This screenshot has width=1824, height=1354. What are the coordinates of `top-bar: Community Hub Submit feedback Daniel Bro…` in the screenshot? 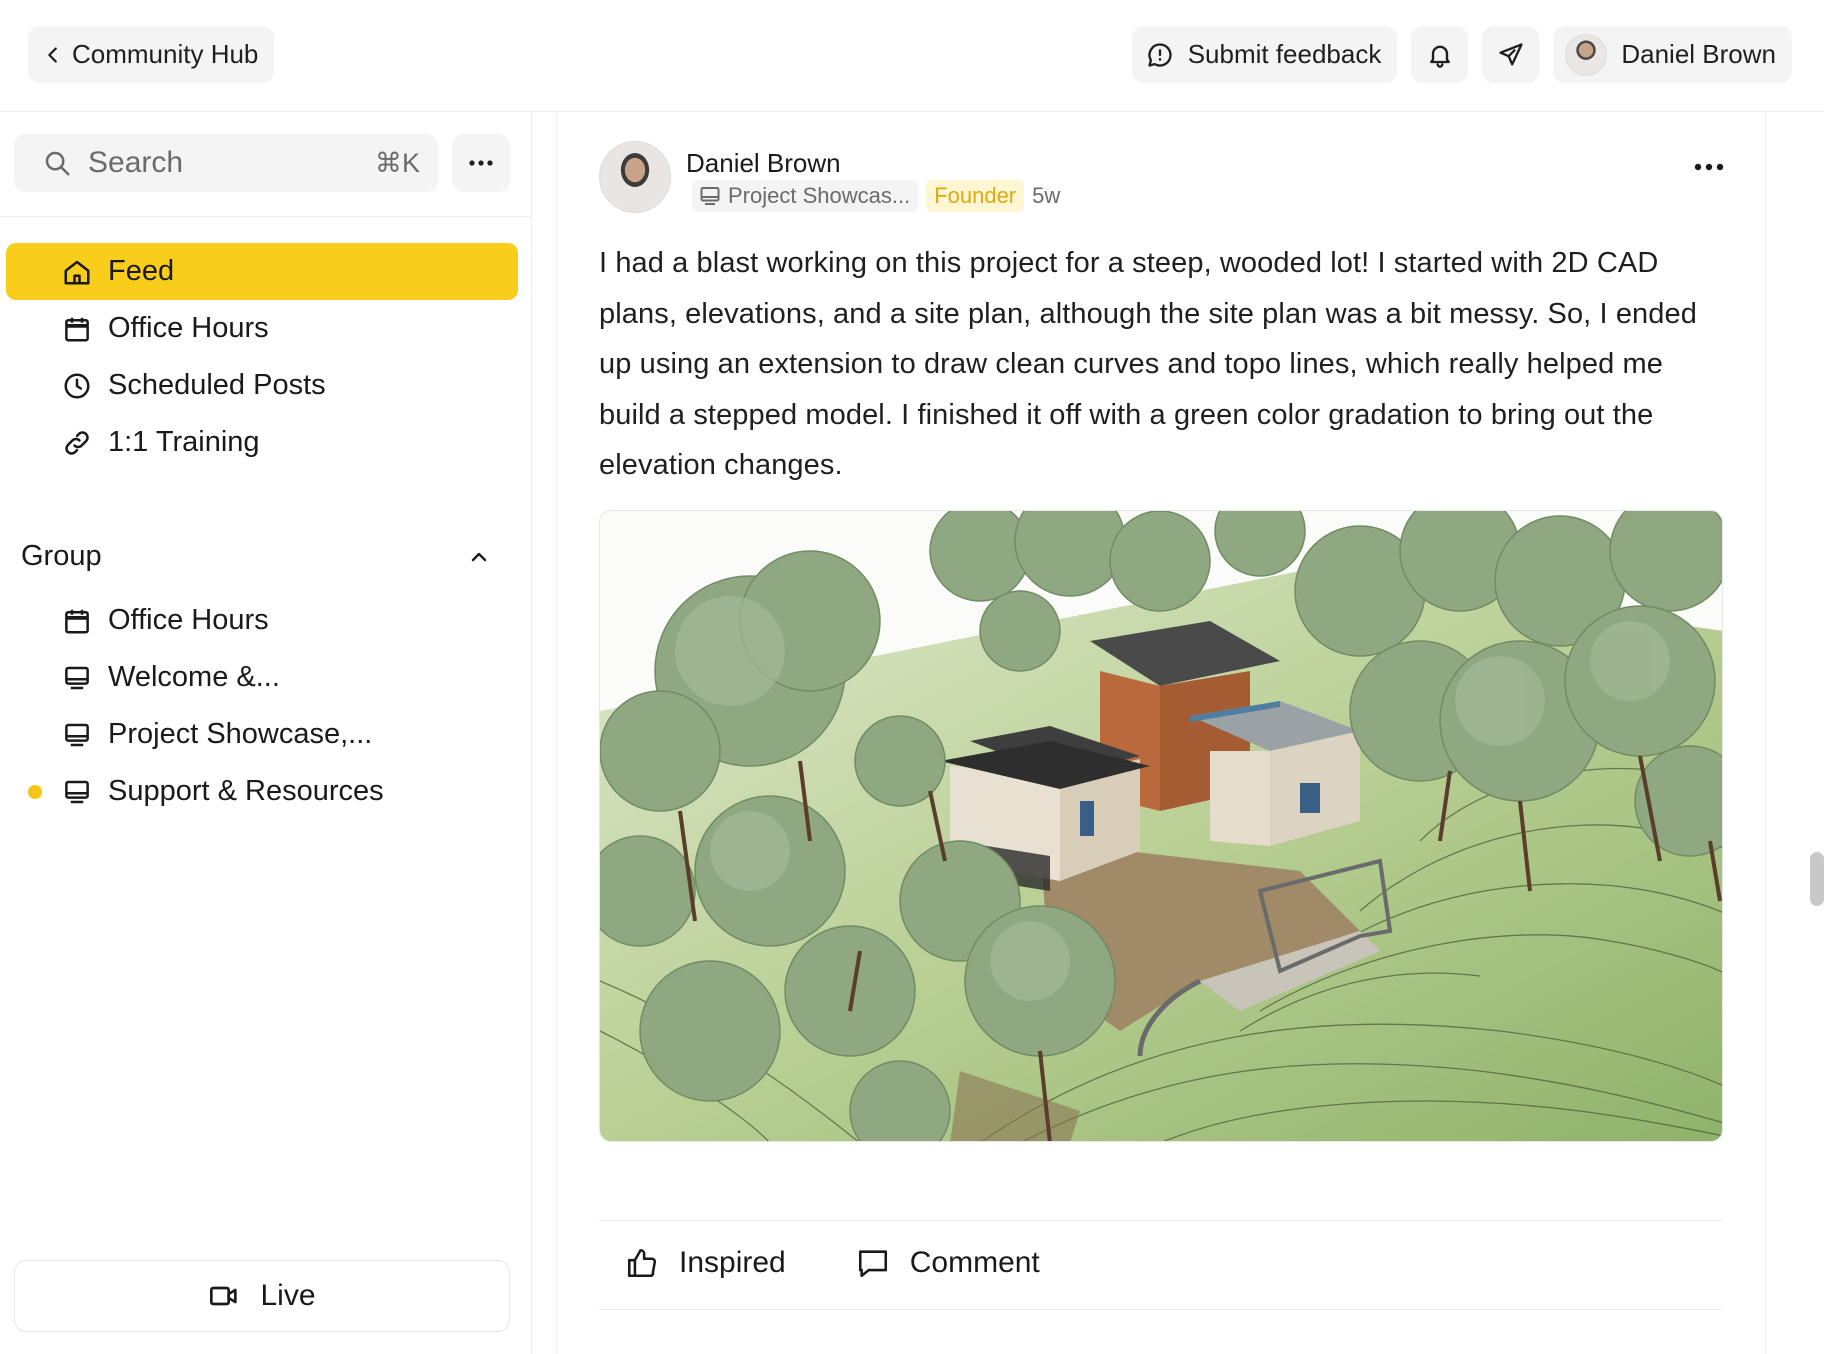 It's located at (912, 56).